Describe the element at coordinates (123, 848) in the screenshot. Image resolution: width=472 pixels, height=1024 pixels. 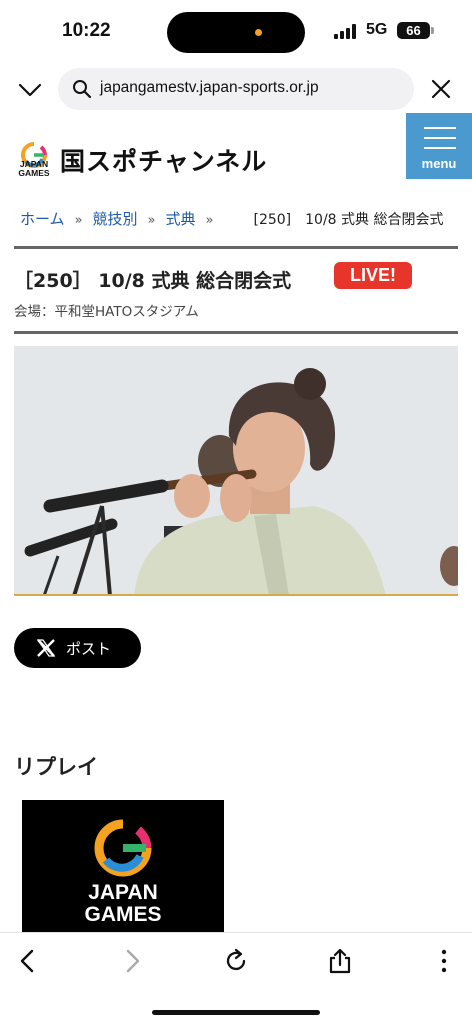
I see `japan-games-logo` at that location.